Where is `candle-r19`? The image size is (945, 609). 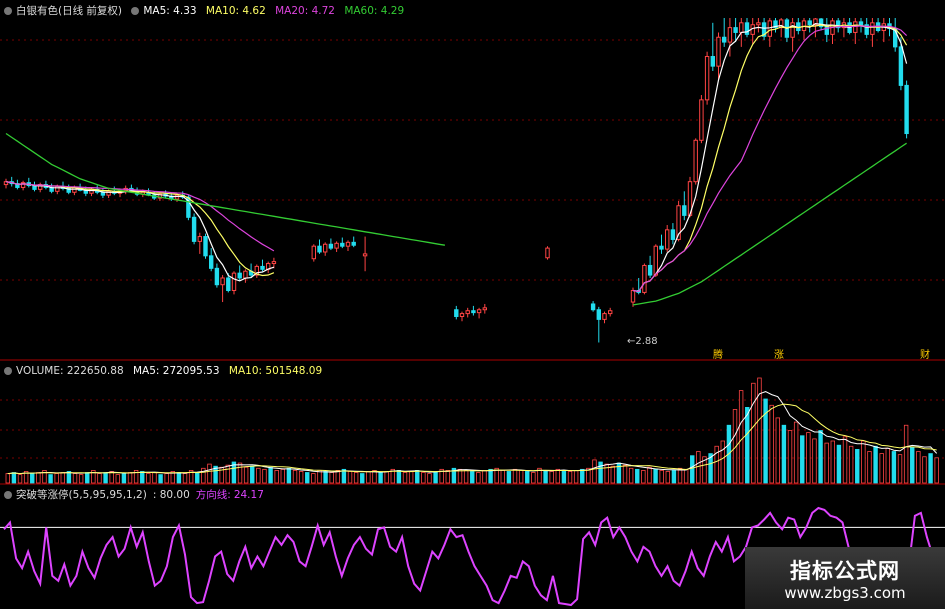
candle-r19 is located at coordinates (741, 27).